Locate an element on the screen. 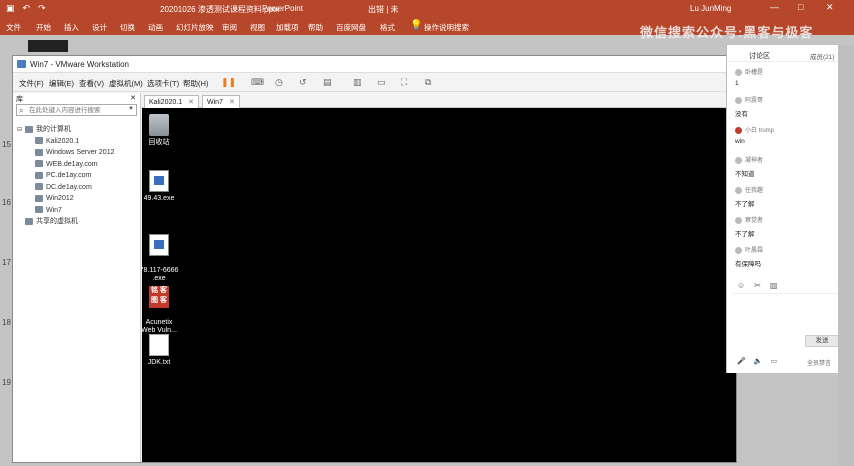  tab-design: 设计 is located at coordinates (99, 27).